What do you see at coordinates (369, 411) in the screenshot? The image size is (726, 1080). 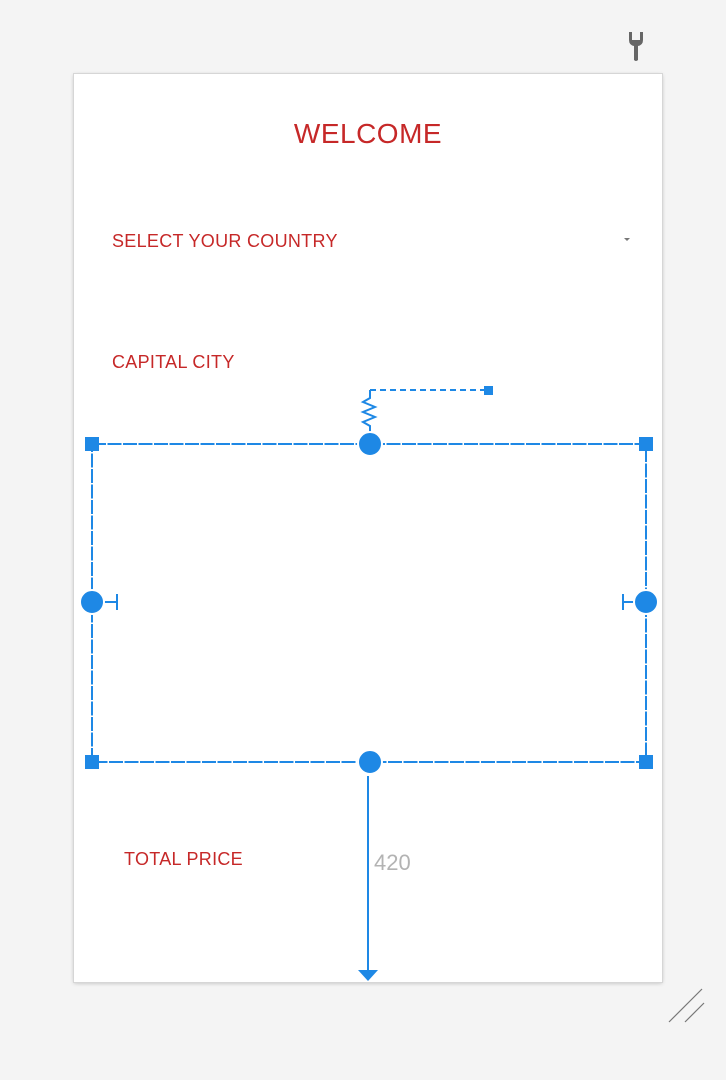 I see `top-constraint-spring` at bounding box center [369, 411].